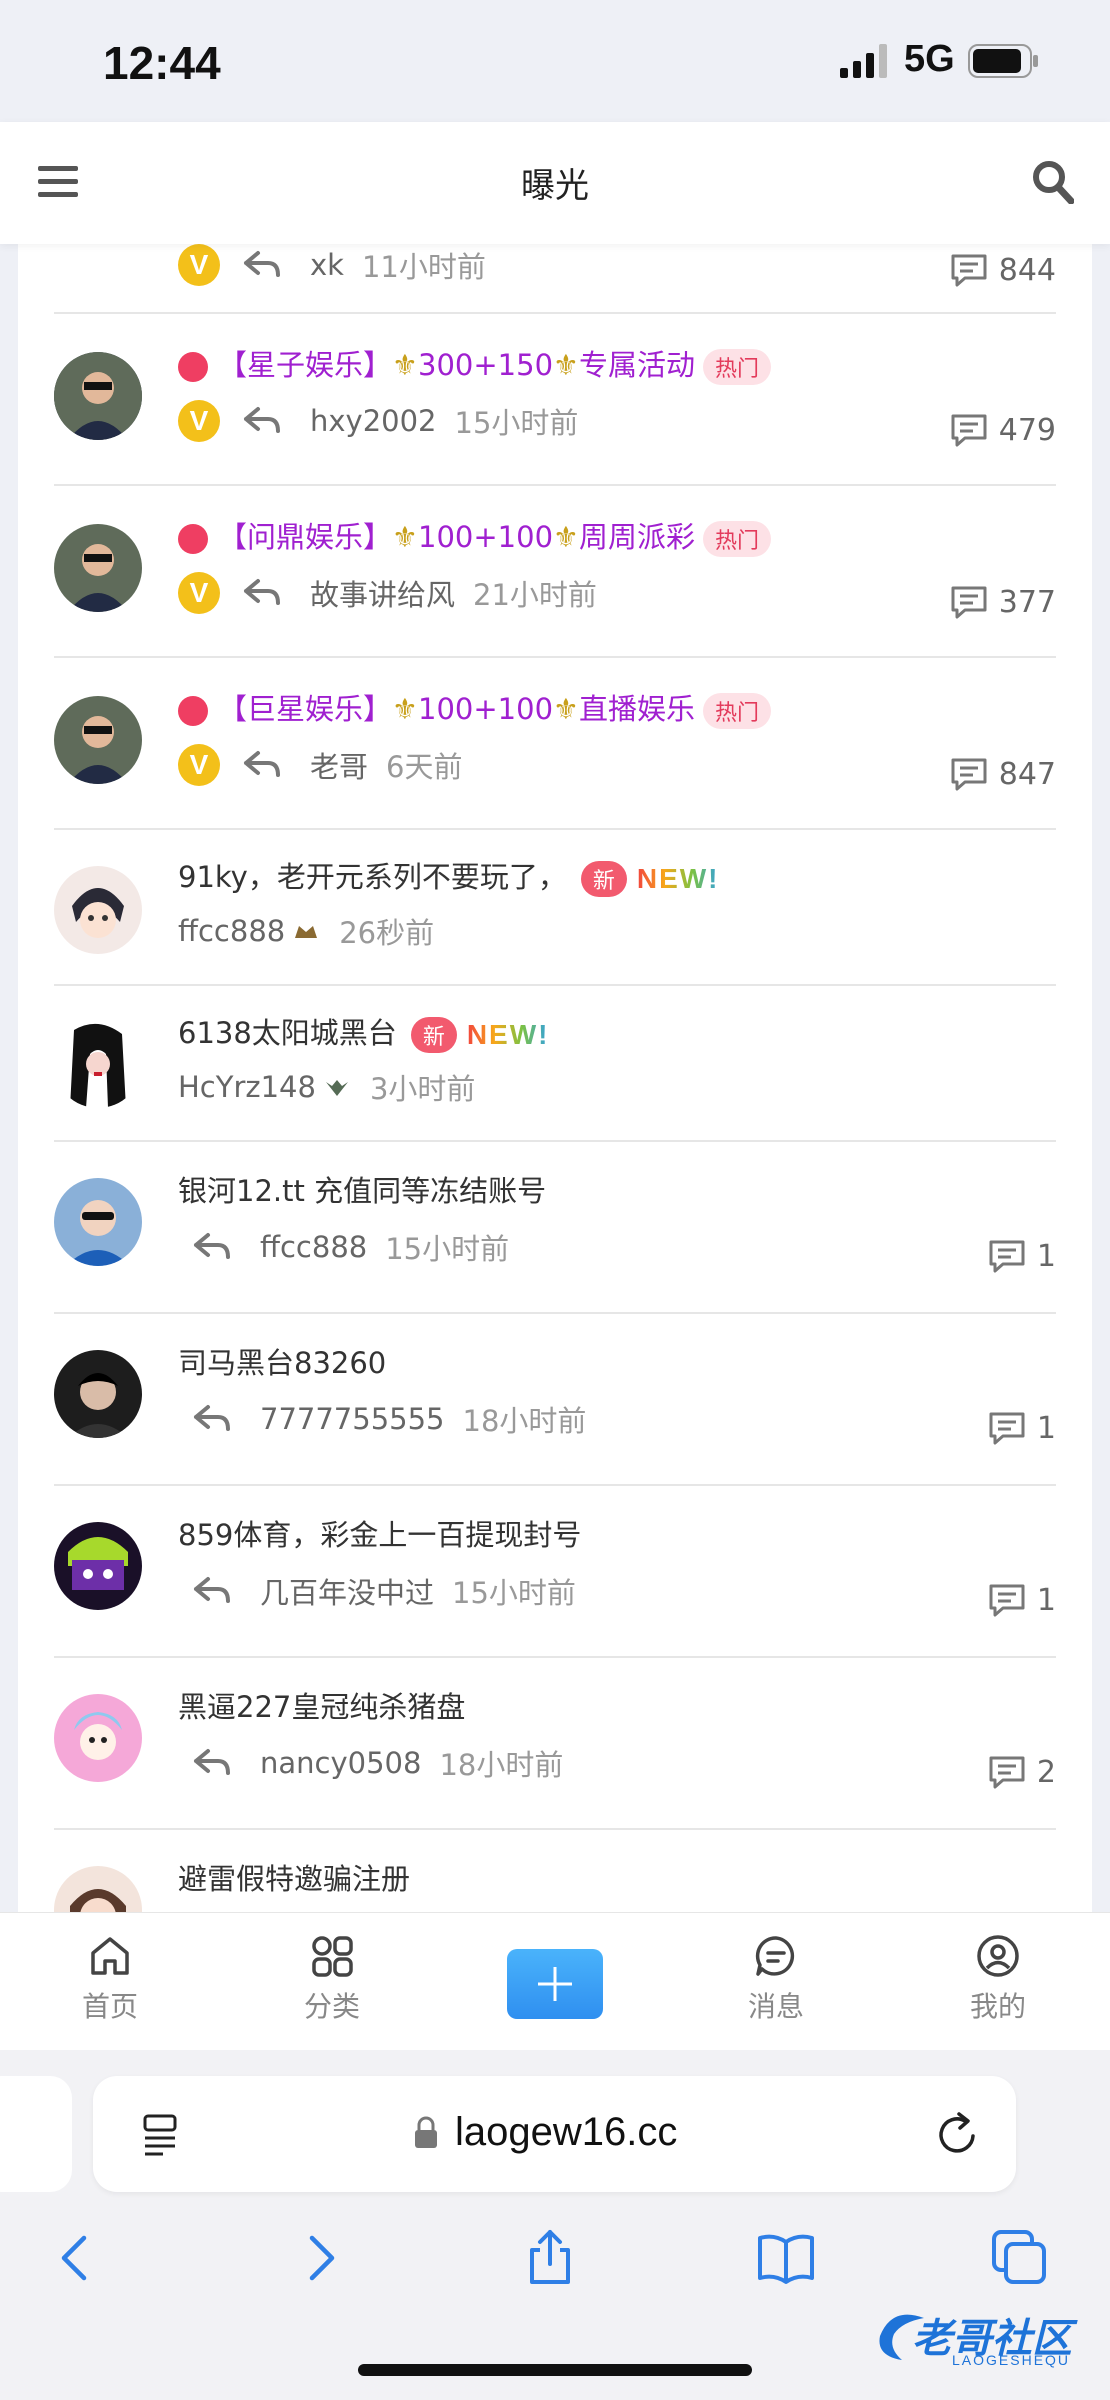 Image resolution: width=1110 pixels, height=2400 pixels. What do you see at coordinates (161, 2134) in the screenshot?
I see `page-menu-icon` at bounding box center [161, 2134].